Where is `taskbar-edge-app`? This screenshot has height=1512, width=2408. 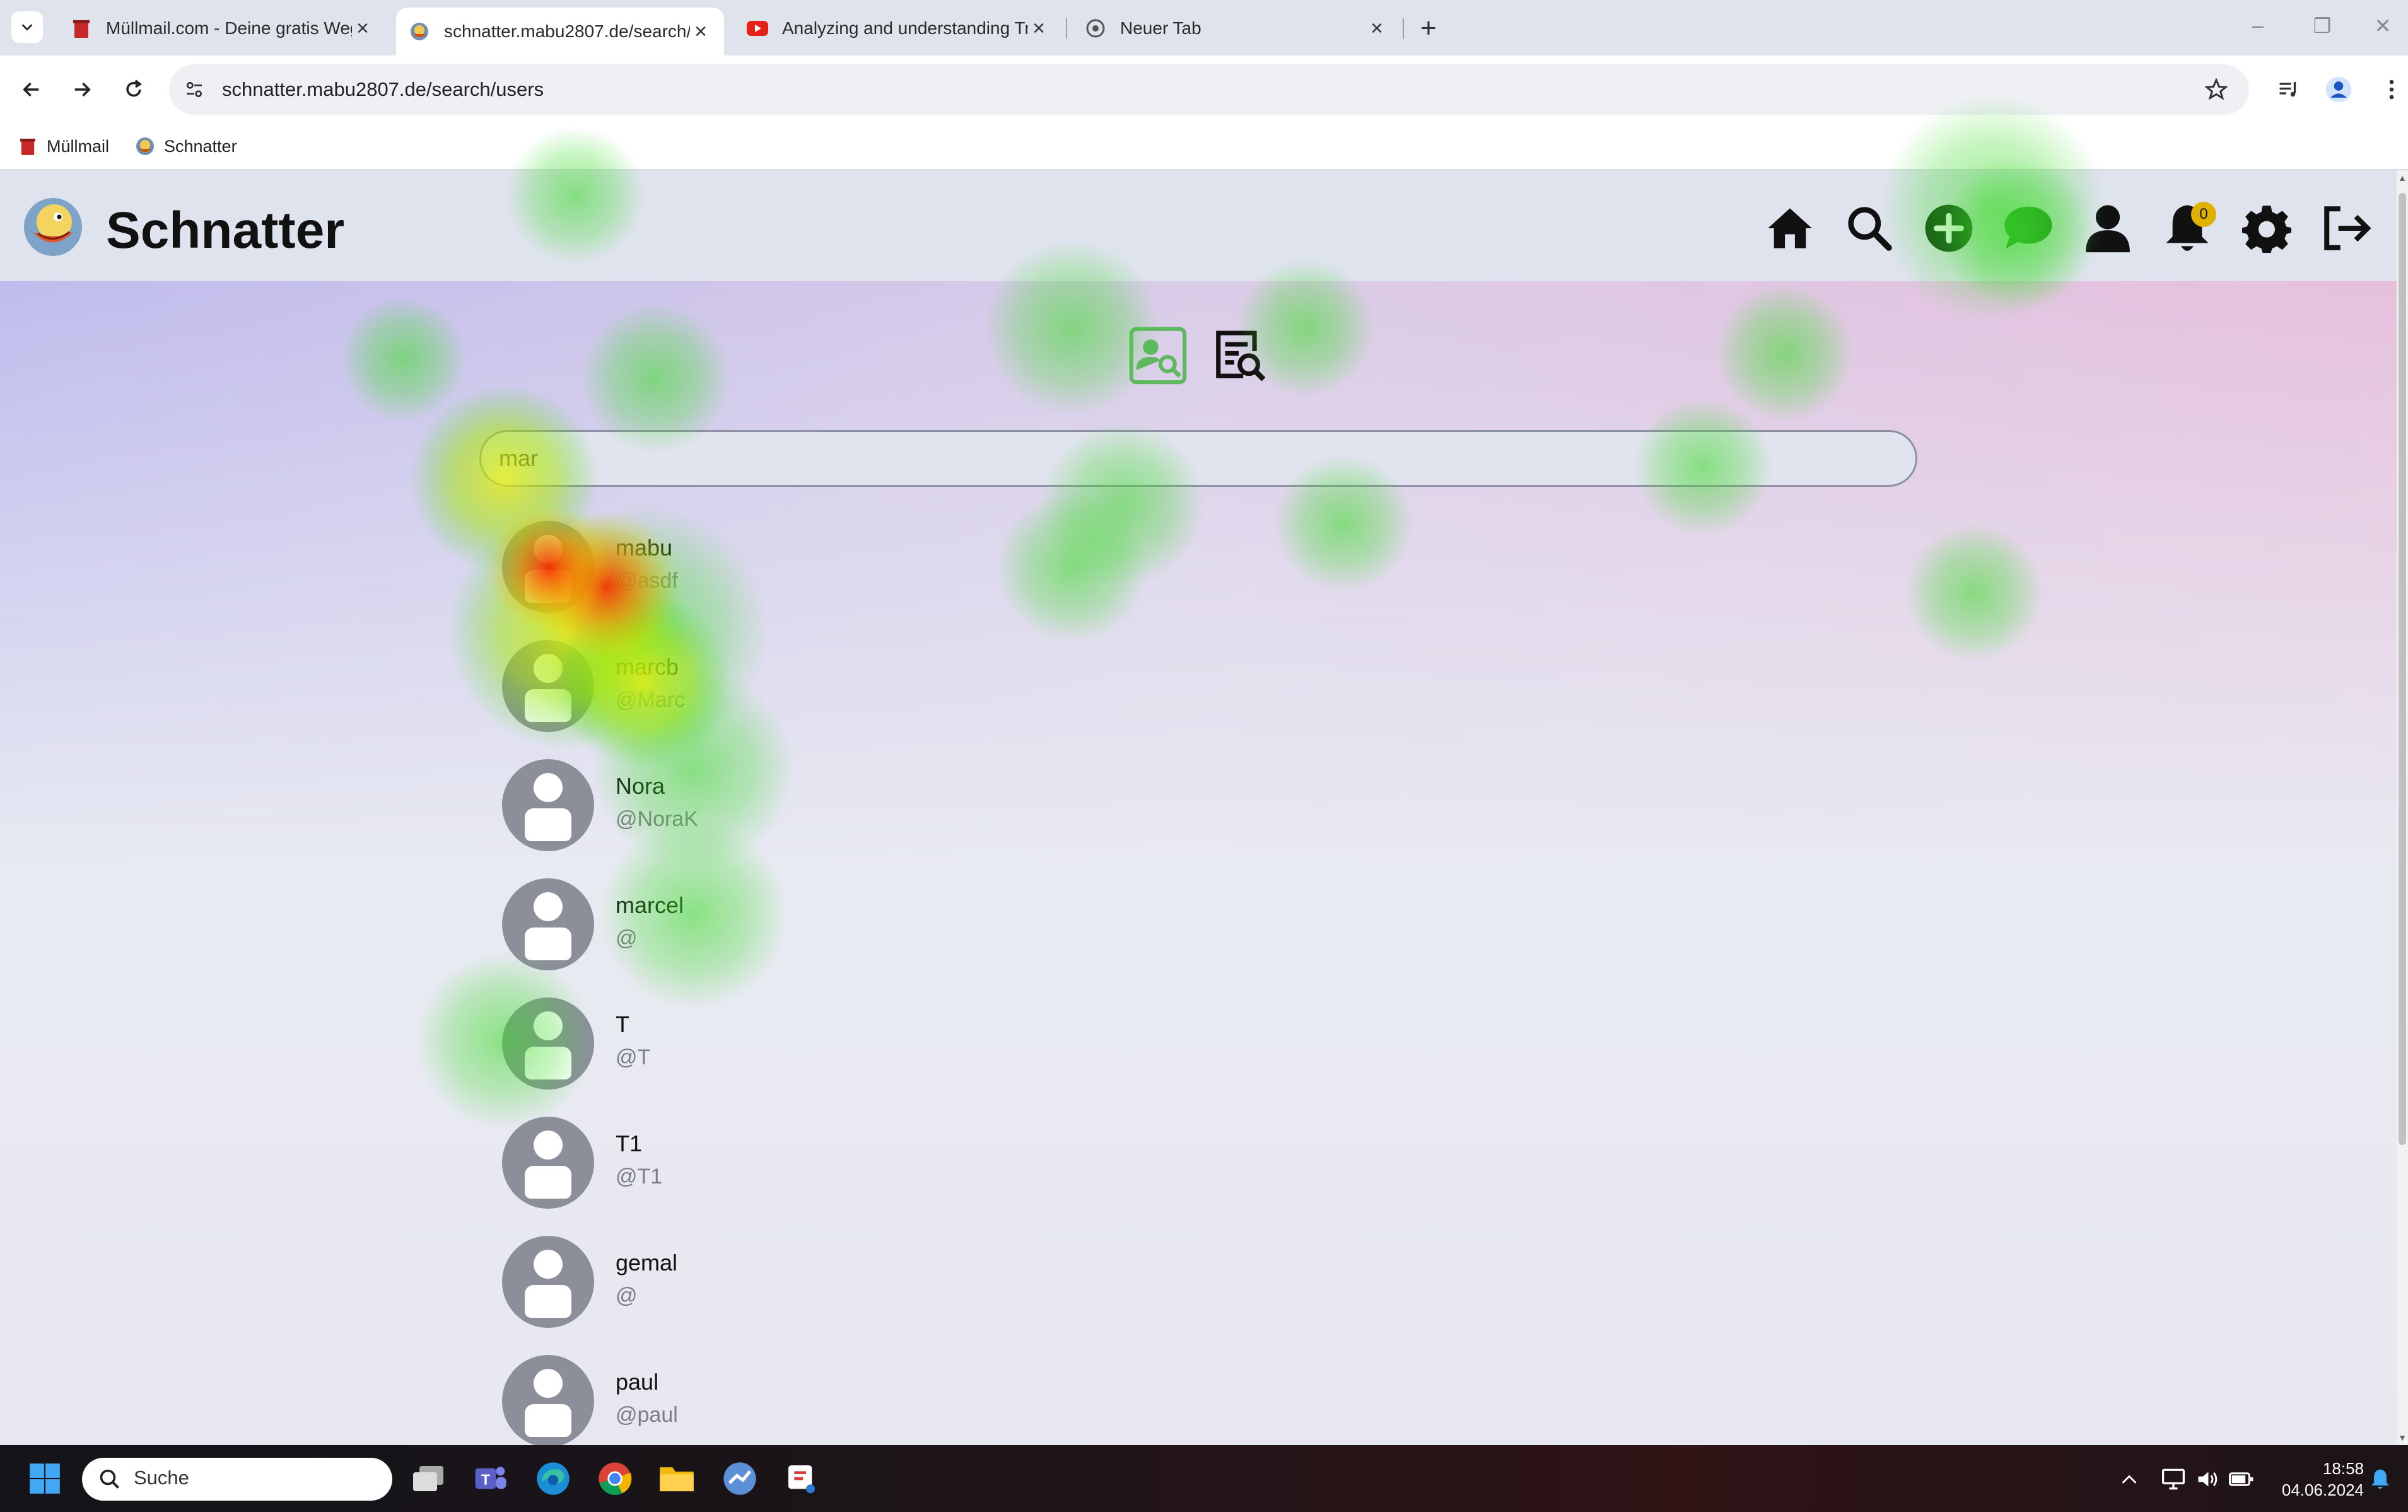
taskbar-edge-app is located at coordinates (554, 1479).